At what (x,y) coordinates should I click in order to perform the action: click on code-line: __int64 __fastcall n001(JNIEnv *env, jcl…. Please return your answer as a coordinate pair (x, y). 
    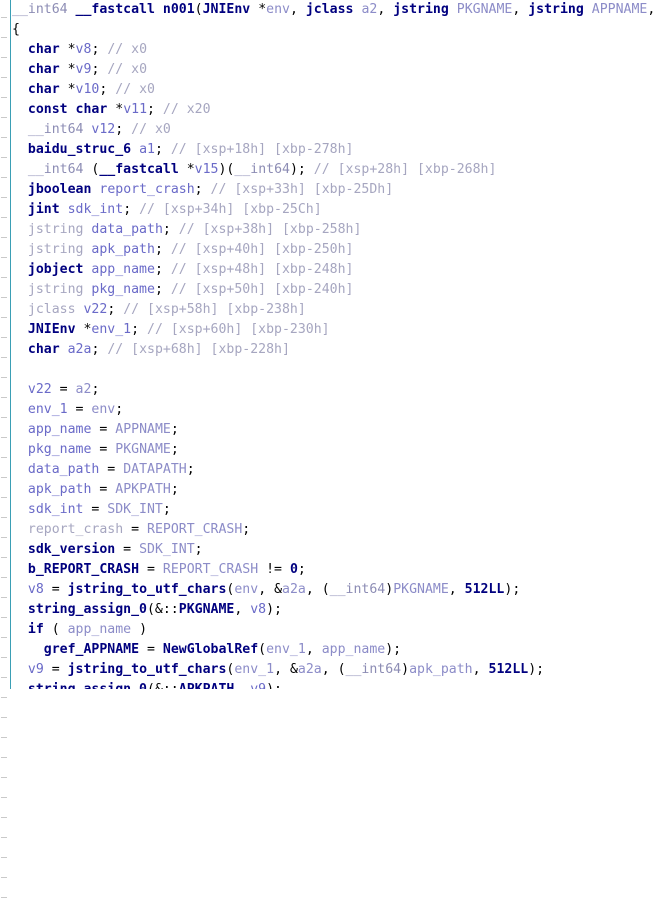
    Looking at the image, I should click on (334, 10).